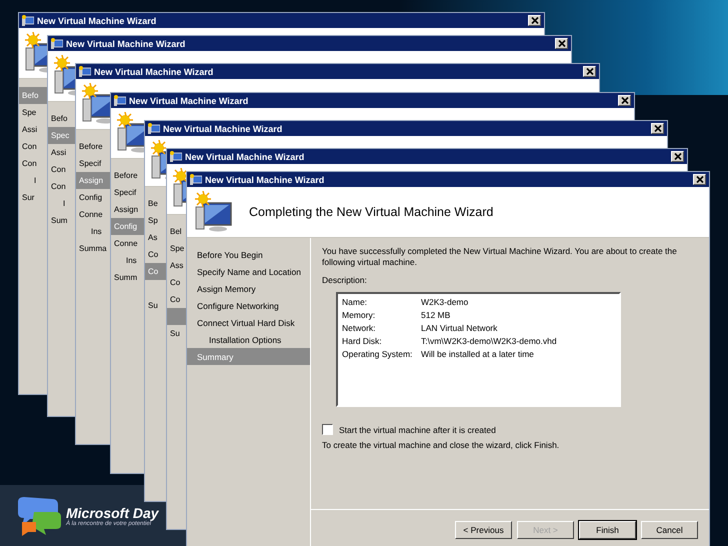 The height and width of the screenshot is (546, 728). Describe the element at coordinates (345, 280) in the screenshot. I see `description-label: Description:` at that location.